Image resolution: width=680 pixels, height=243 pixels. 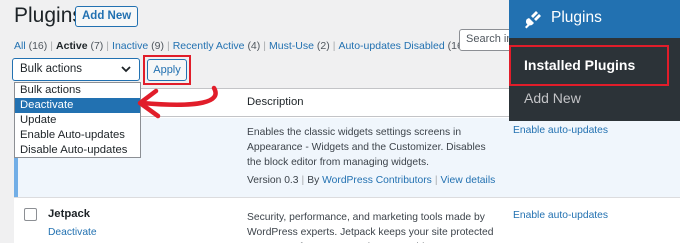 I want to click on filter-inactive: Inactive (9), so click(x=138, y=46).